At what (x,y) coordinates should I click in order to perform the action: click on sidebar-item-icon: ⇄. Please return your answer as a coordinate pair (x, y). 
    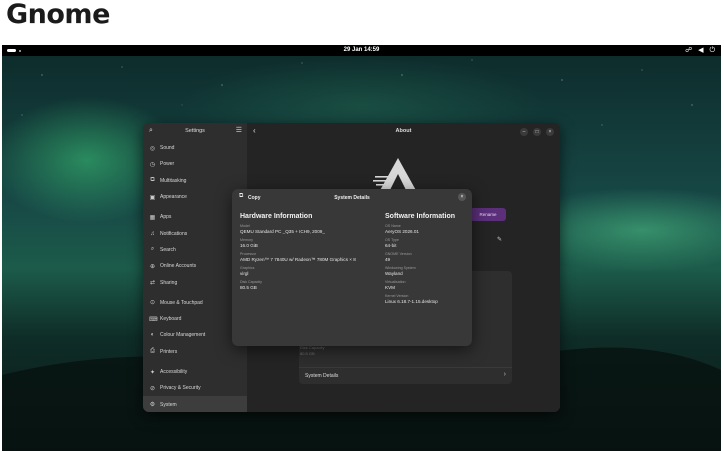
    Looking at the image, I should click on (152, 283).